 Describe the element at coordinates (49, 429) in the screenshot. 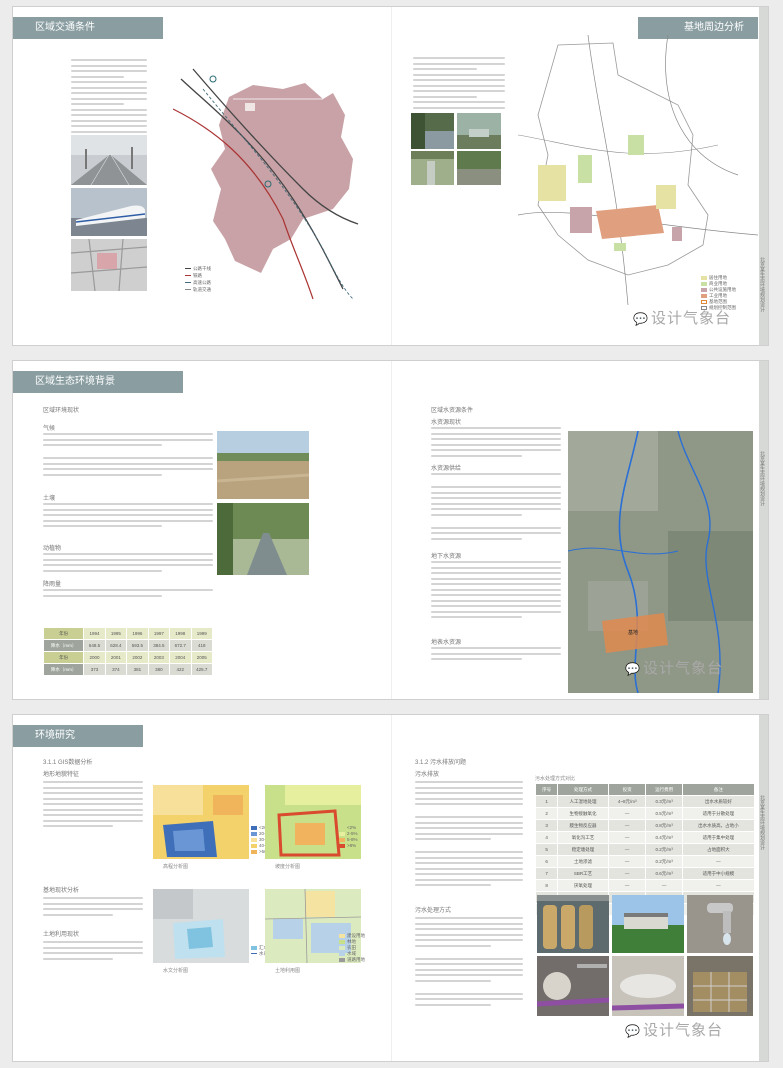

I see `item-climate: 气候` at that location.